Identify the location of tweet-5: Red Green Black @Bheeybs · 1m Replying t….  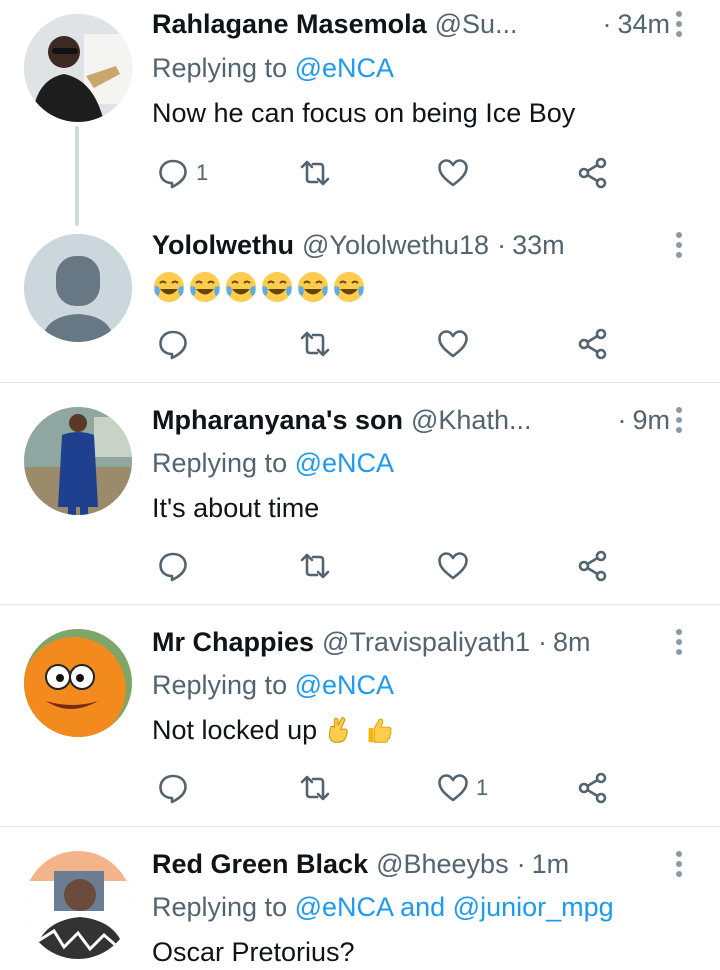
(360, 898).